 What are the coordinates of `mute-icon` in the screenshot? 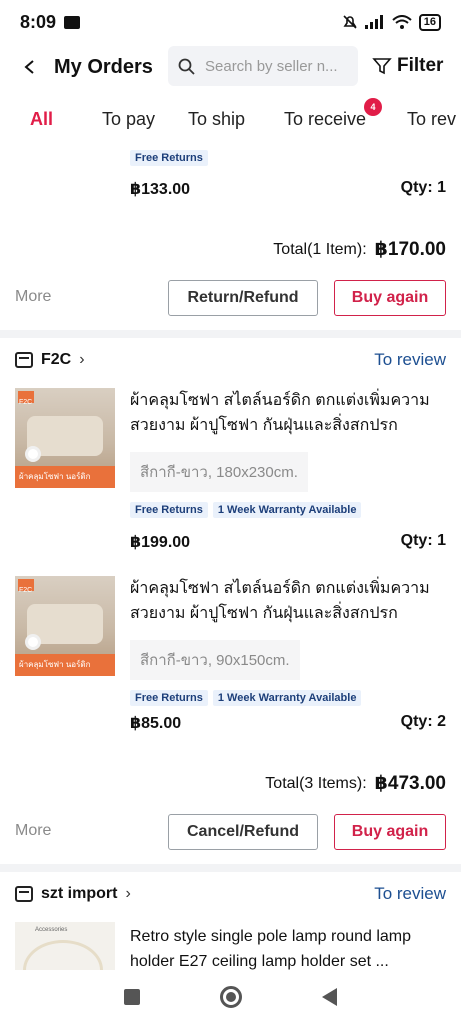 It's located at (350, 22).